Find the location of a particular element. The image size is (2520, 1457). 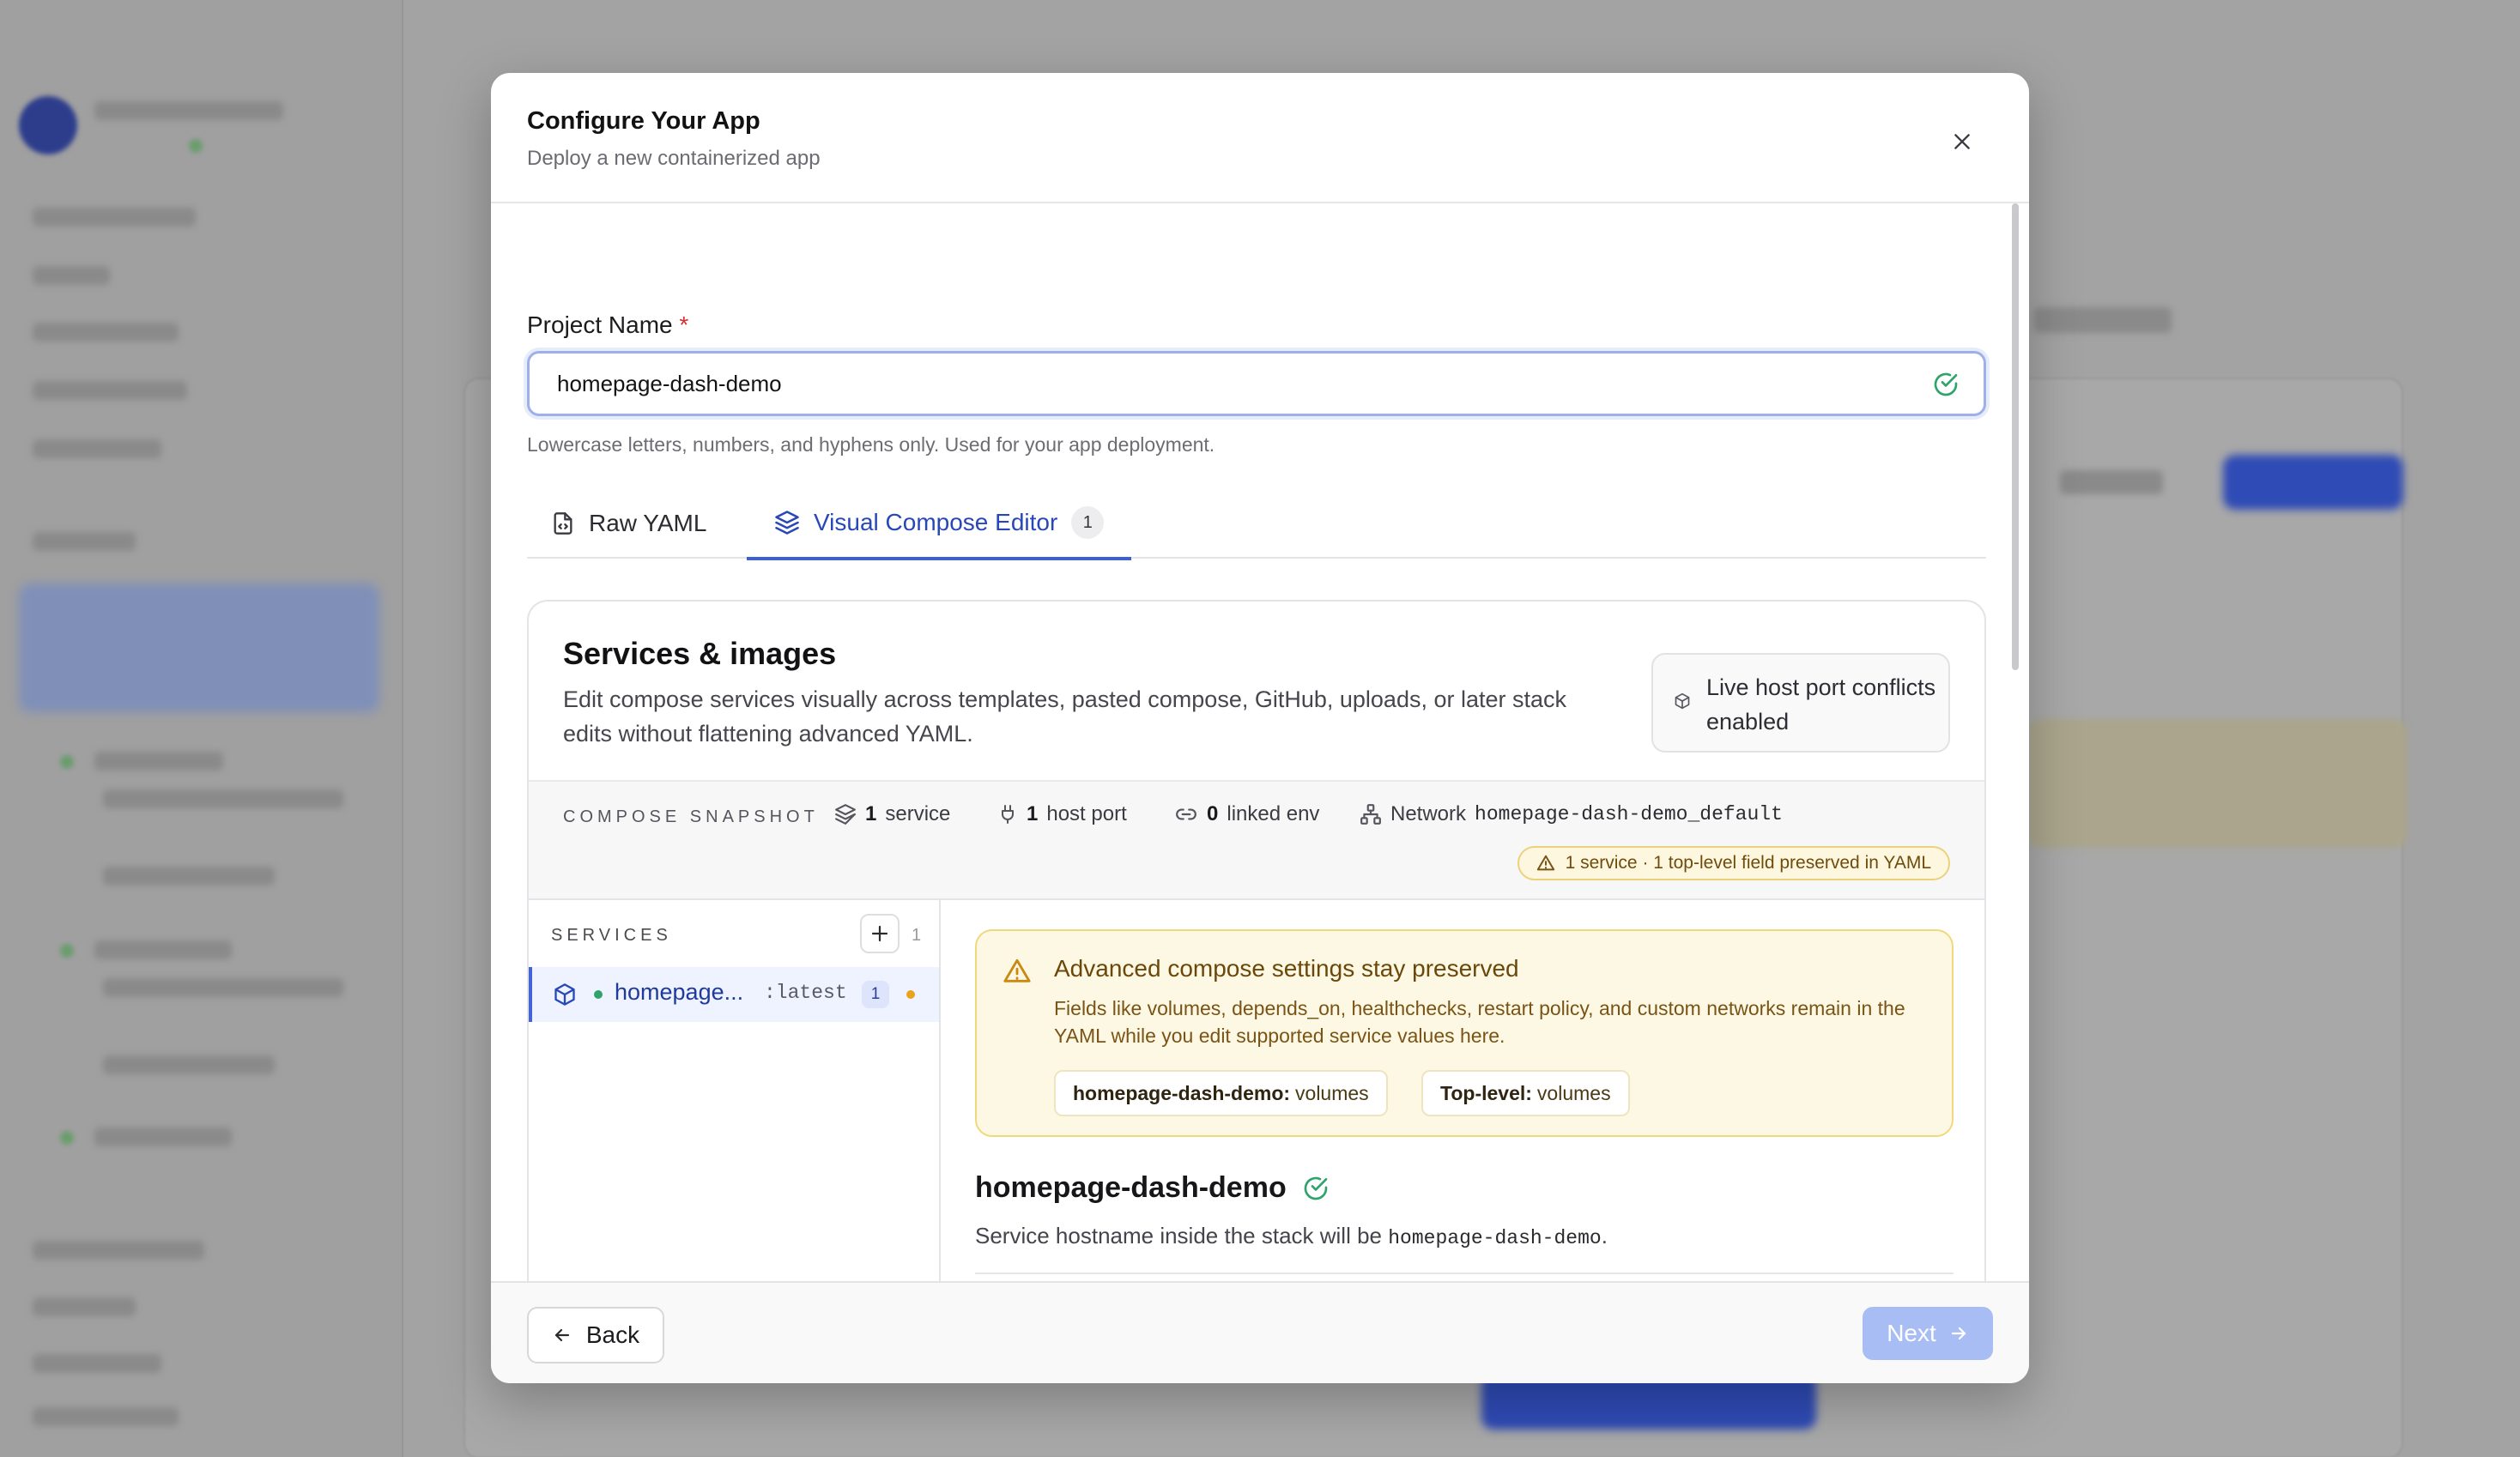

preserved-field-chip: homepage-dash-demo: volumes is located at coordinates (1221, 1093).